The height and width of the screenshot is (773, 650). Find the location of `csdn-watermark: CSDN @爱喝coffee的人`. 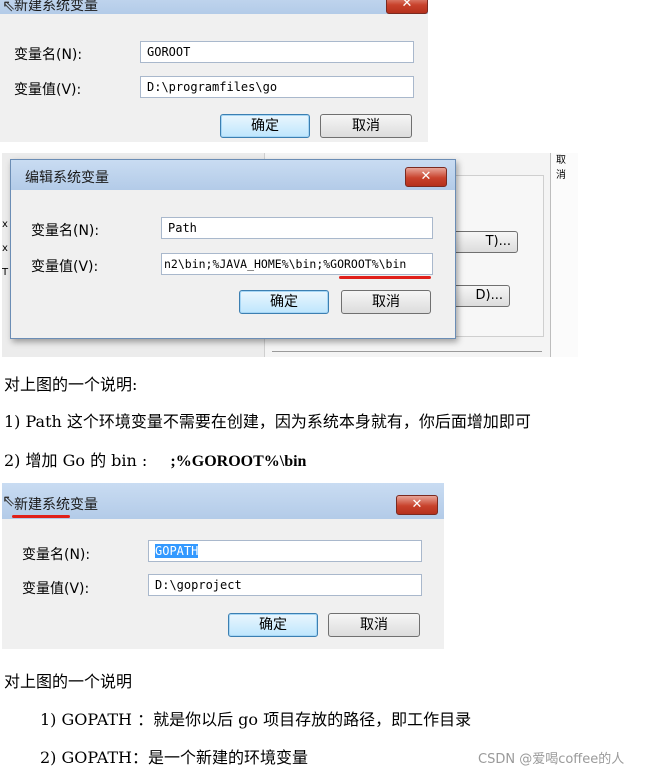

csdn-watermark: CSDN @爱喝coffee的人 is located at coordinates (551, 759).